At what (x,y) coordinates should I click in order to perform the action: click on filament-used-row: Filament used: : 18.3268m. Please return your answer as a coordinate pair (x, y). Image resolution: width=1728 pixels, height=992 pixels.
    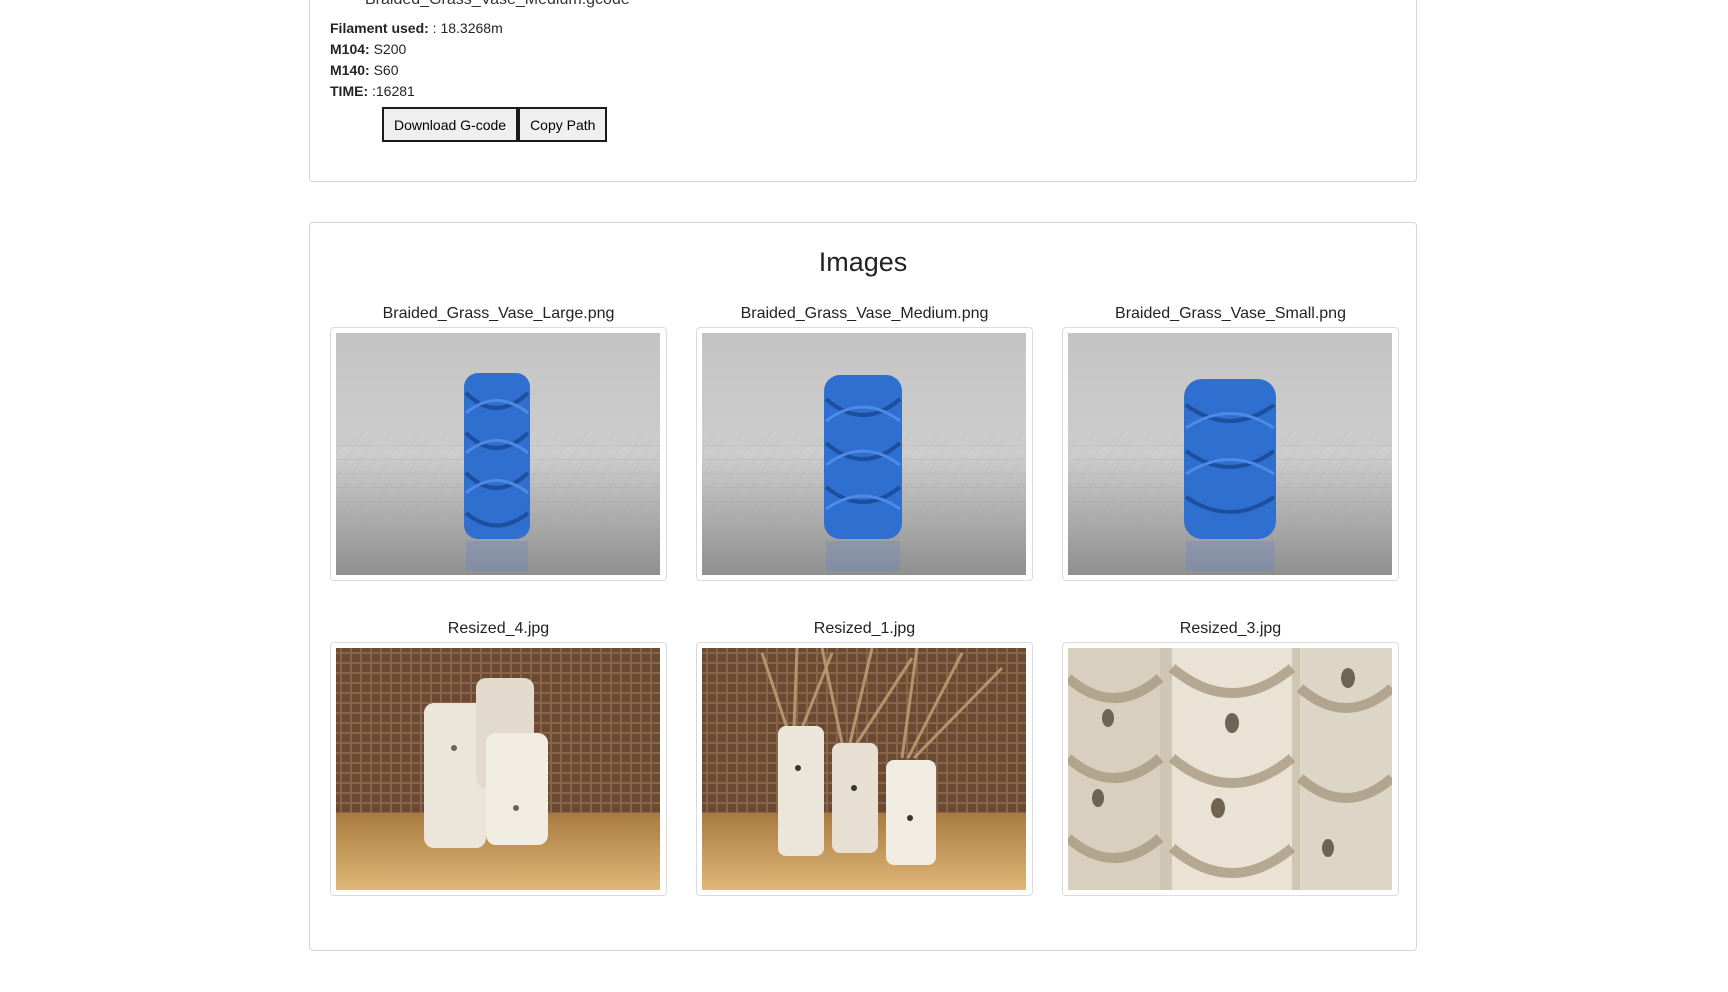
    Looking at the image, I should click on (416, 28).